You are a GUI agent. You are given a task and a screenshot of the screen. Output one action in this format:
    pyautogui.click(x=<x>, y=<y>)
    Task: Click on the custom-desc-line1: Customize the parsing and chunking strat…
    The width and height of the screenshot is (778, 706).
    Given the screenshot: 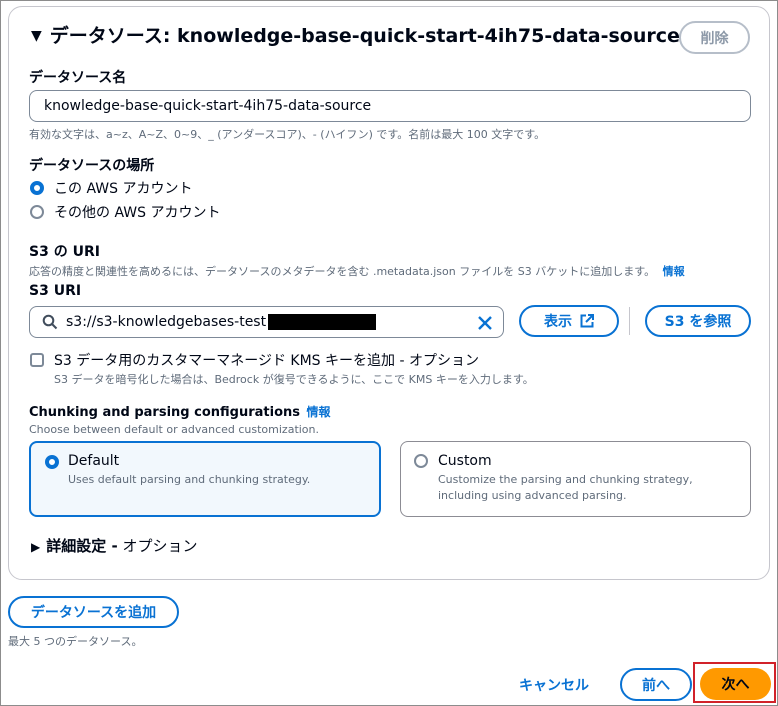 What is the action you would take?
    pyautogui.click(x=565, y=479)
    